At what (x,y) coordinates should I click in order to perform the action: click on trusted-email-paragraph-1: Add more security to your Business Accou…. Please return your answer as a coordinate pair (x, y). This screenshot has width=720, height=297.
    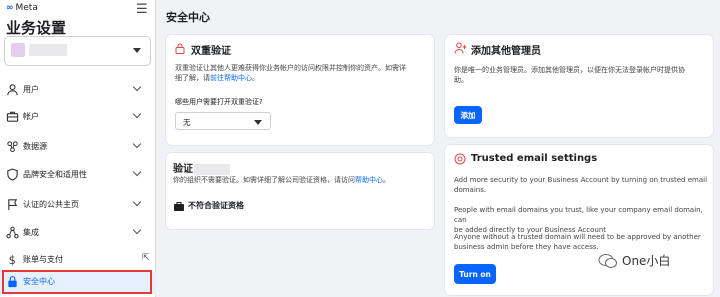
    Looking at the image, I should click on (581, 185).